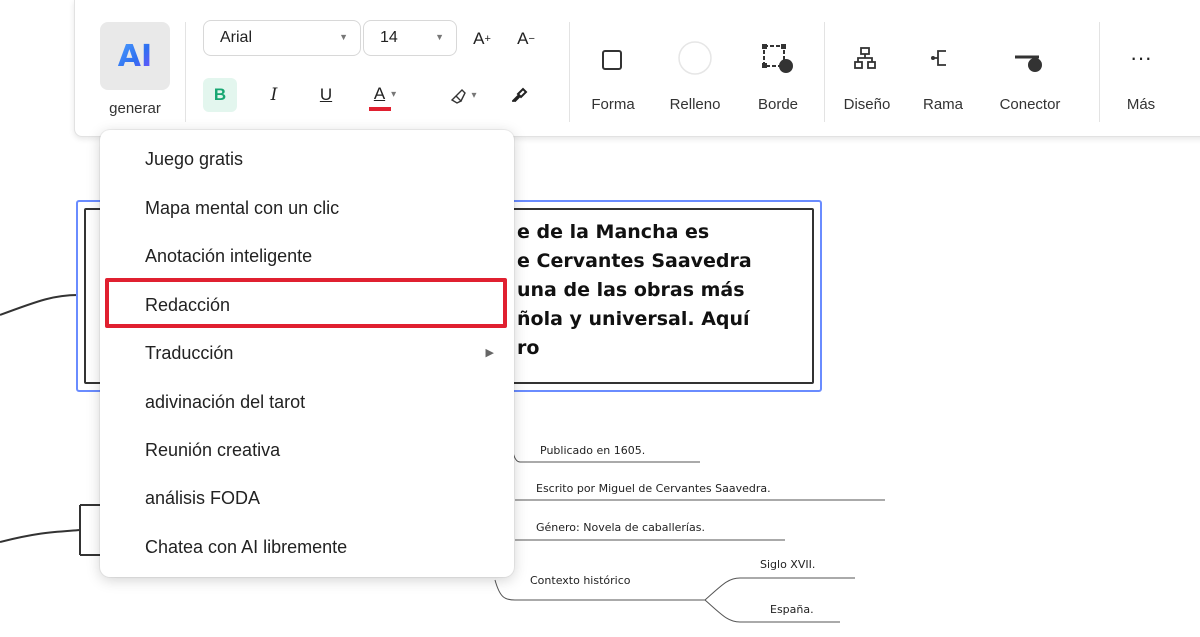 Image resolution: width=1200 pixels, height=637 pixels. What do you see at coordinates (482, 39) in the screenshot?
I see `increase-font-button: A +` at bounding box center [482, 39].